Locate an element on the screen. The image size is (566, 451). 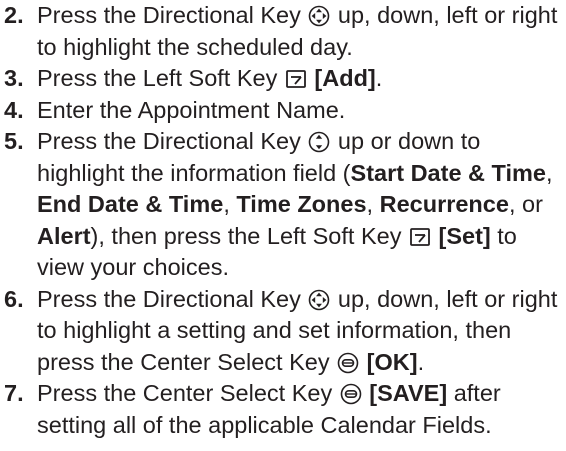
step-4: 4. Enter the Appointment Name. is located at coordinates (284, 111).